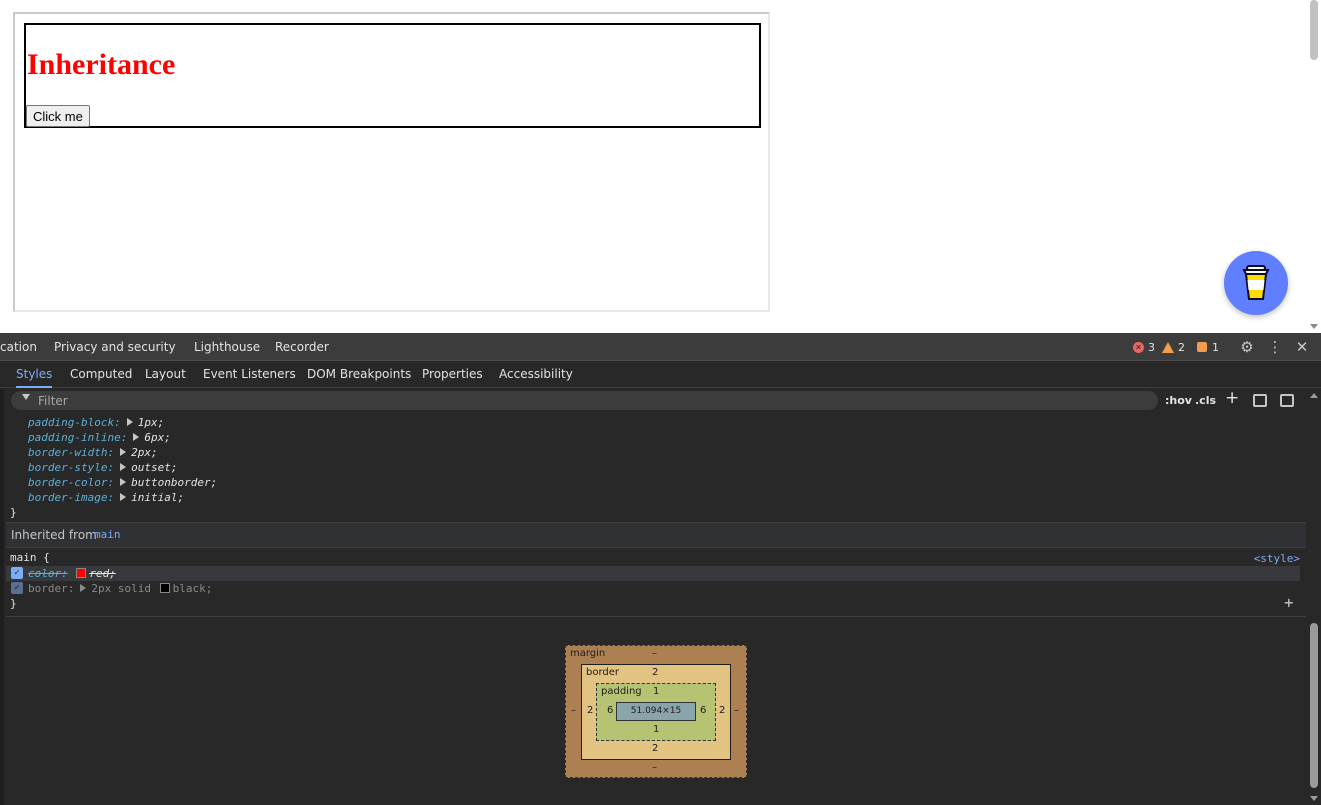 The width and height of the screenshot is (1321, 805). I want to click on page-scroll-thumb, so click(1314, 30).